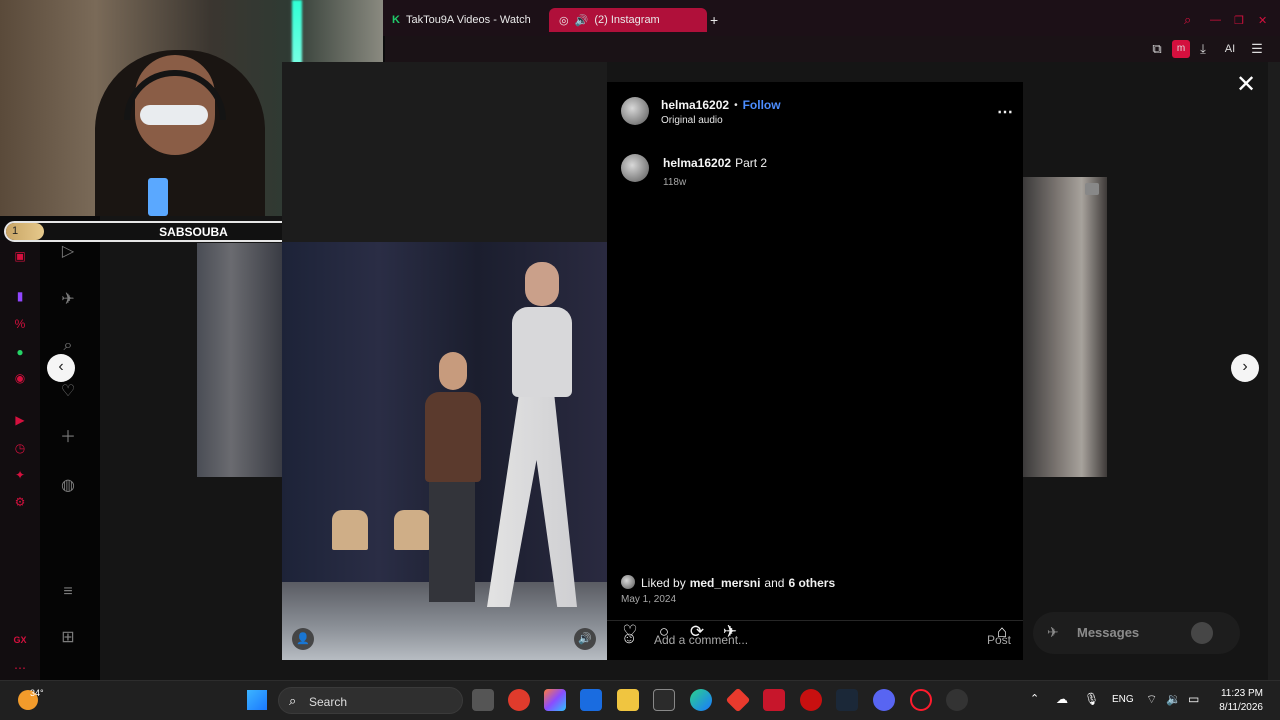 The width and height of the screenshot is (1280, 720). What do you see at coordinates (396, 20) in the screenshot?
I see `kick-icon: K` at bounding box center [396, 20].